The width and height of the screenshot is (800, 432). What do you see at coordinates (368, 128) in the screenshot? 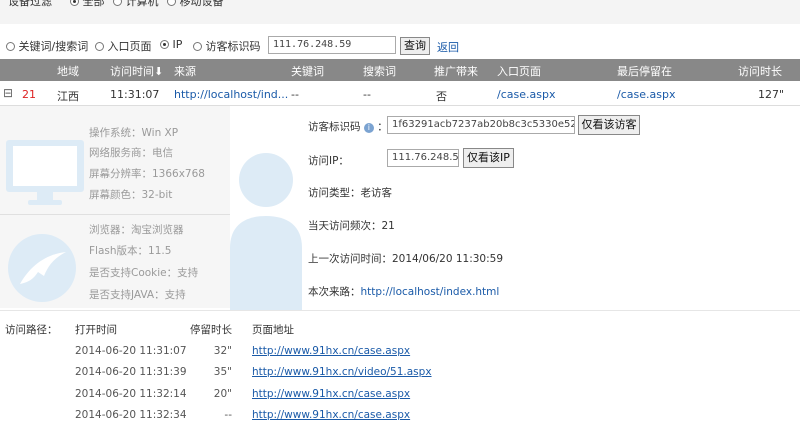
I see `info-icon: i` at bounding box center [368, 128].